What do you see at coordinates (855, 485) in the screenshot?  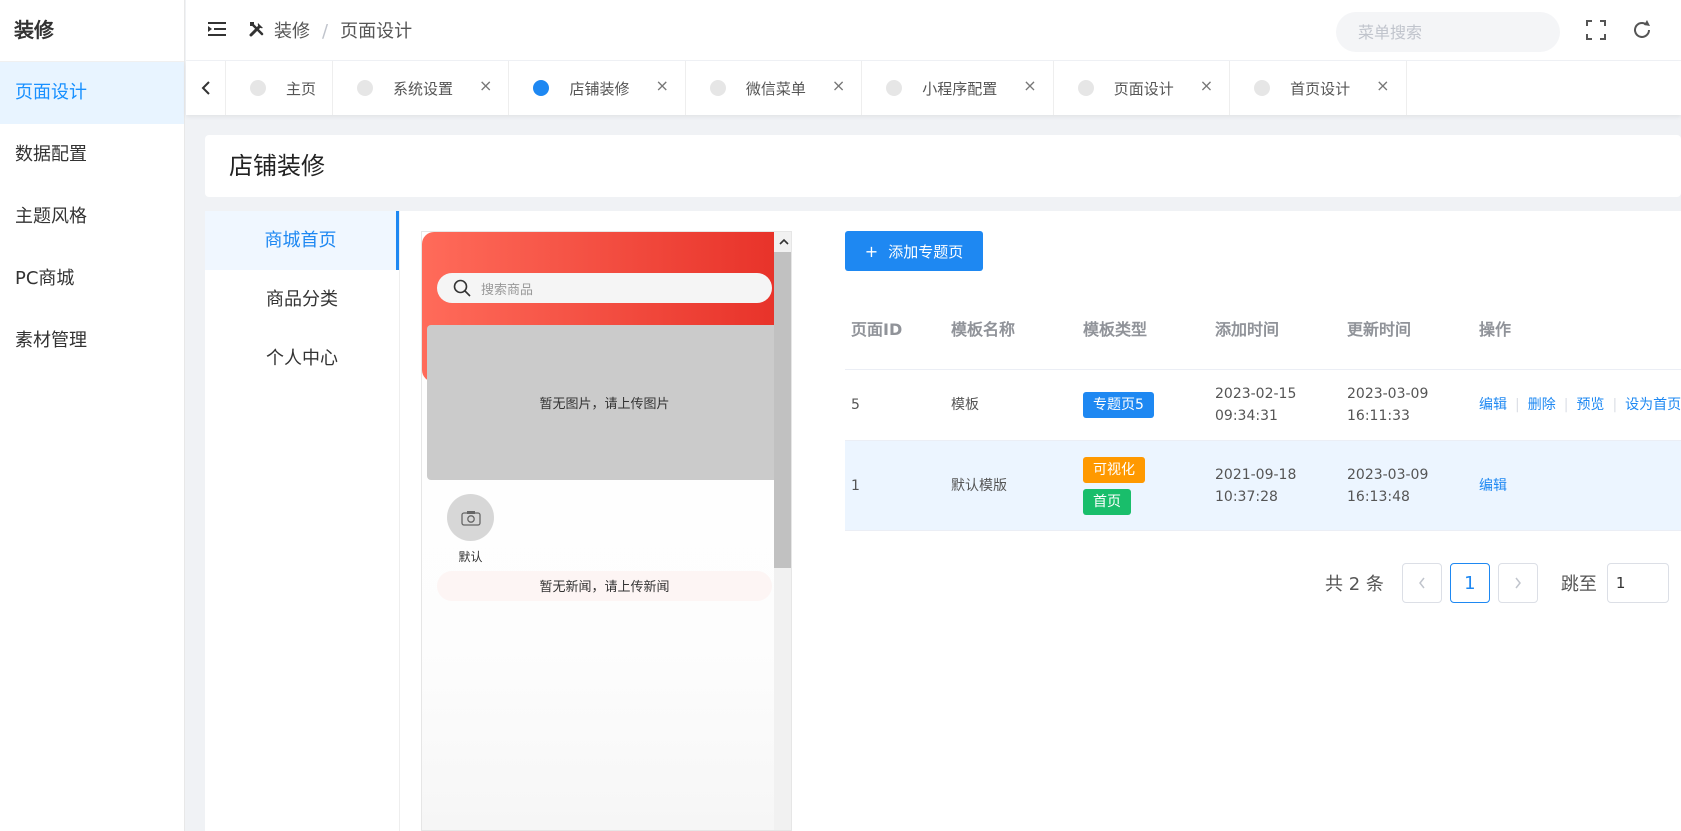 I see `cell-page-id: 1` at bounding box center [855, 485].